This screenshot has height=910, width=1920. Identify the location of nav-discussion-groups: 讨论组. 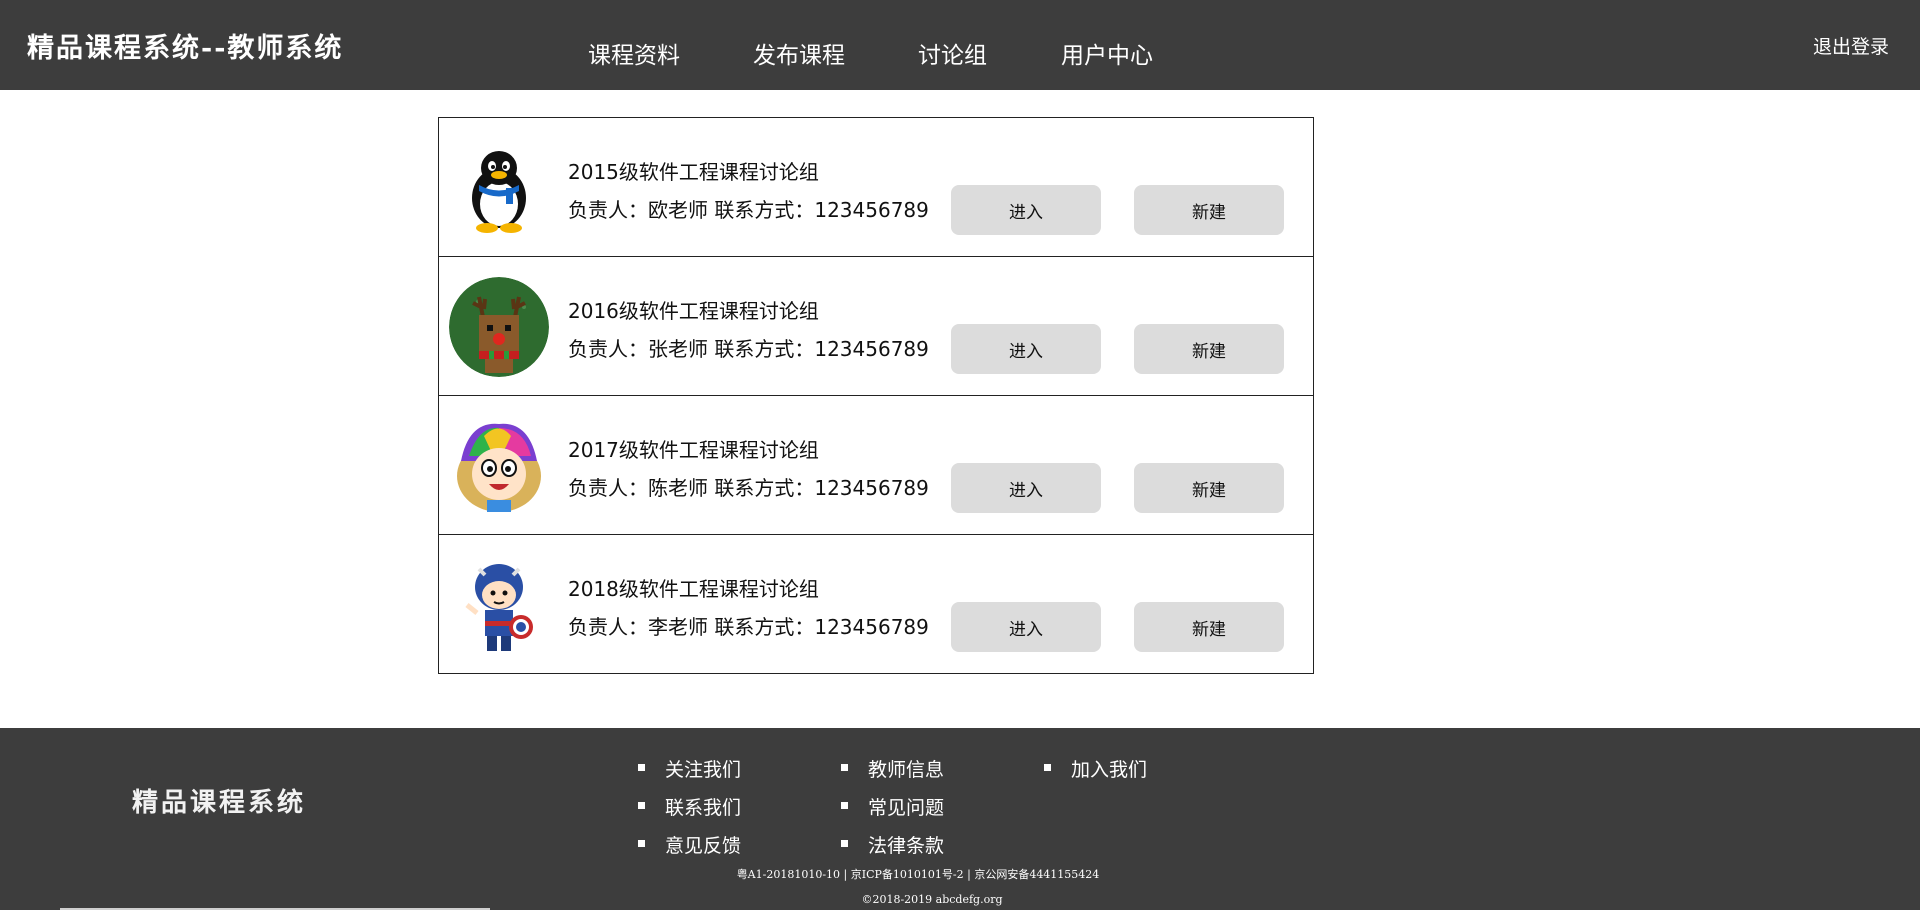
(989, 53).